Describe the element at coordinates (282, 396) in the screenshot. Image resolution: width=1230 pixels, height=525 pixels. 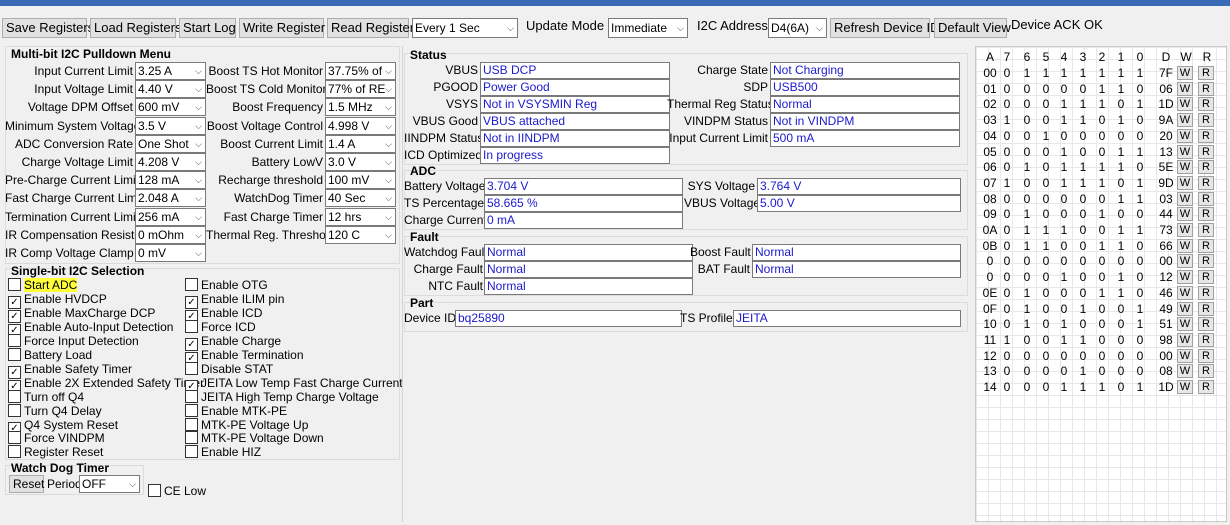
I see `option-checkbox: JEITA High Temp Charge Voltage` at that location.